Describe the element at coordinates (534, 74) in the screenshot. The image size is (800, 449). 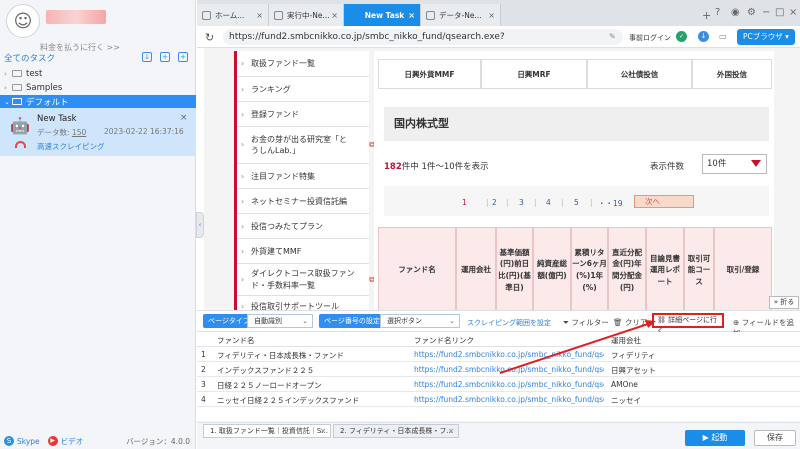
I see `category-tab: 日興MRF` at that location.